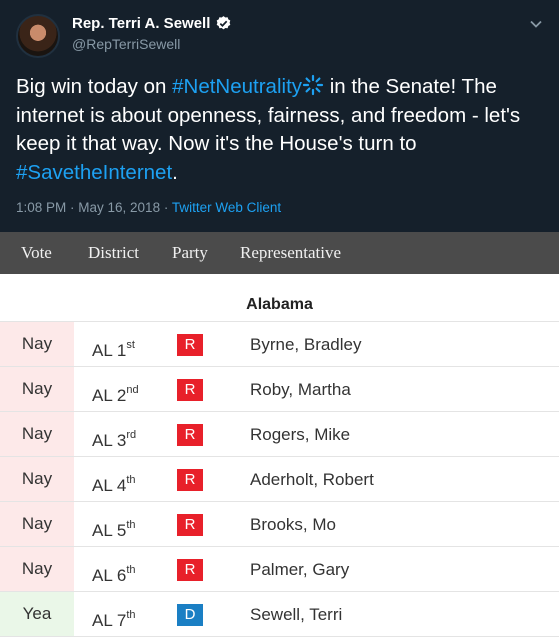  I want to click on table-row: Nay AL 1st R Byrne, Bradley, so click(279, 344).